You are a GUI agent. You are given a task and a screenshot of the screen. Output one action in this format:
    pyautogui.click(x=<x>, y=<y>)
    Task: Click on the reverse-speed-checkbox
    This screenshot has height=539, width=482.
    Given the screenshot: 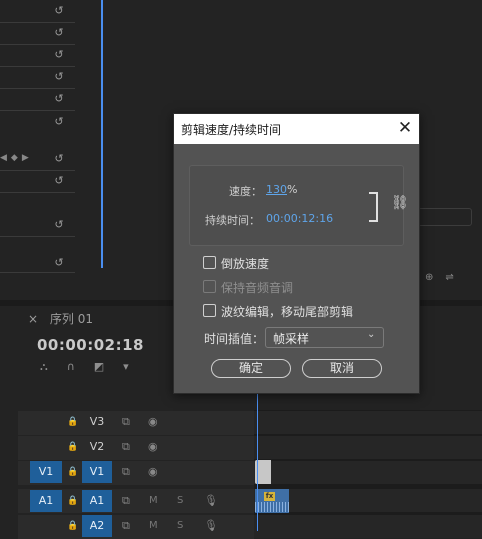 What is the action you would take?
    pyautogui.click(x=209, y=262)
    